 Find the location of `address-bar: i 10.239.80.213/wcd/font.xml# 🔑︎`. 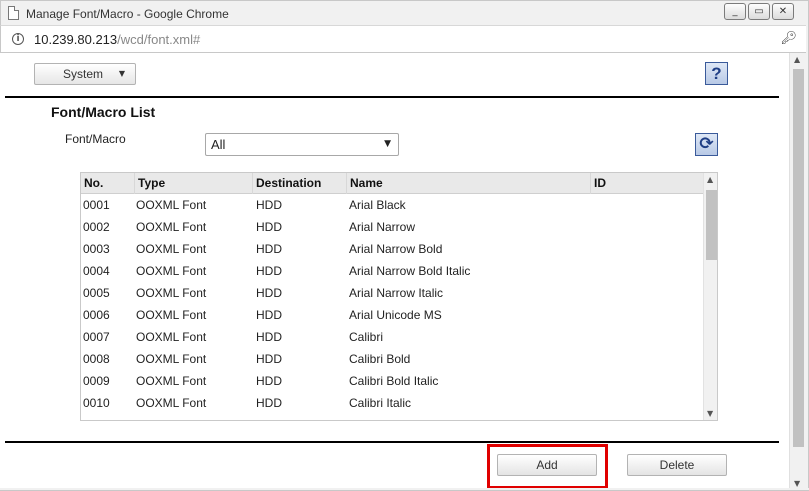

address-bar: i 10.239.80.213/wcd/font.xml# 🔑︎ is located at coordinates (404, 39).